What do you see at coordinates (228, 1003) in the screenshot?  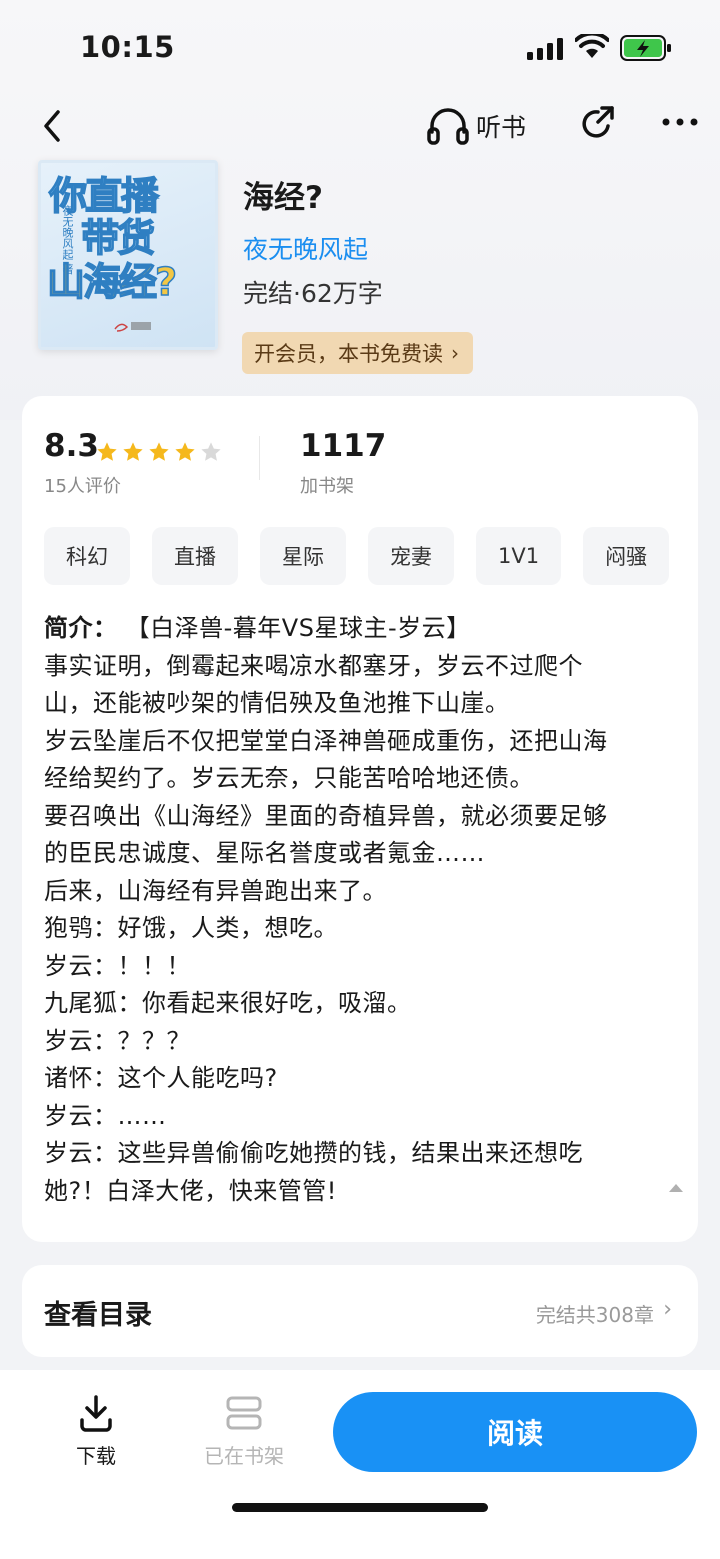 I see `synopsis-line: 九尾狐：你看起来很好吃，吸溜。` at bounding box center [228, 1003].